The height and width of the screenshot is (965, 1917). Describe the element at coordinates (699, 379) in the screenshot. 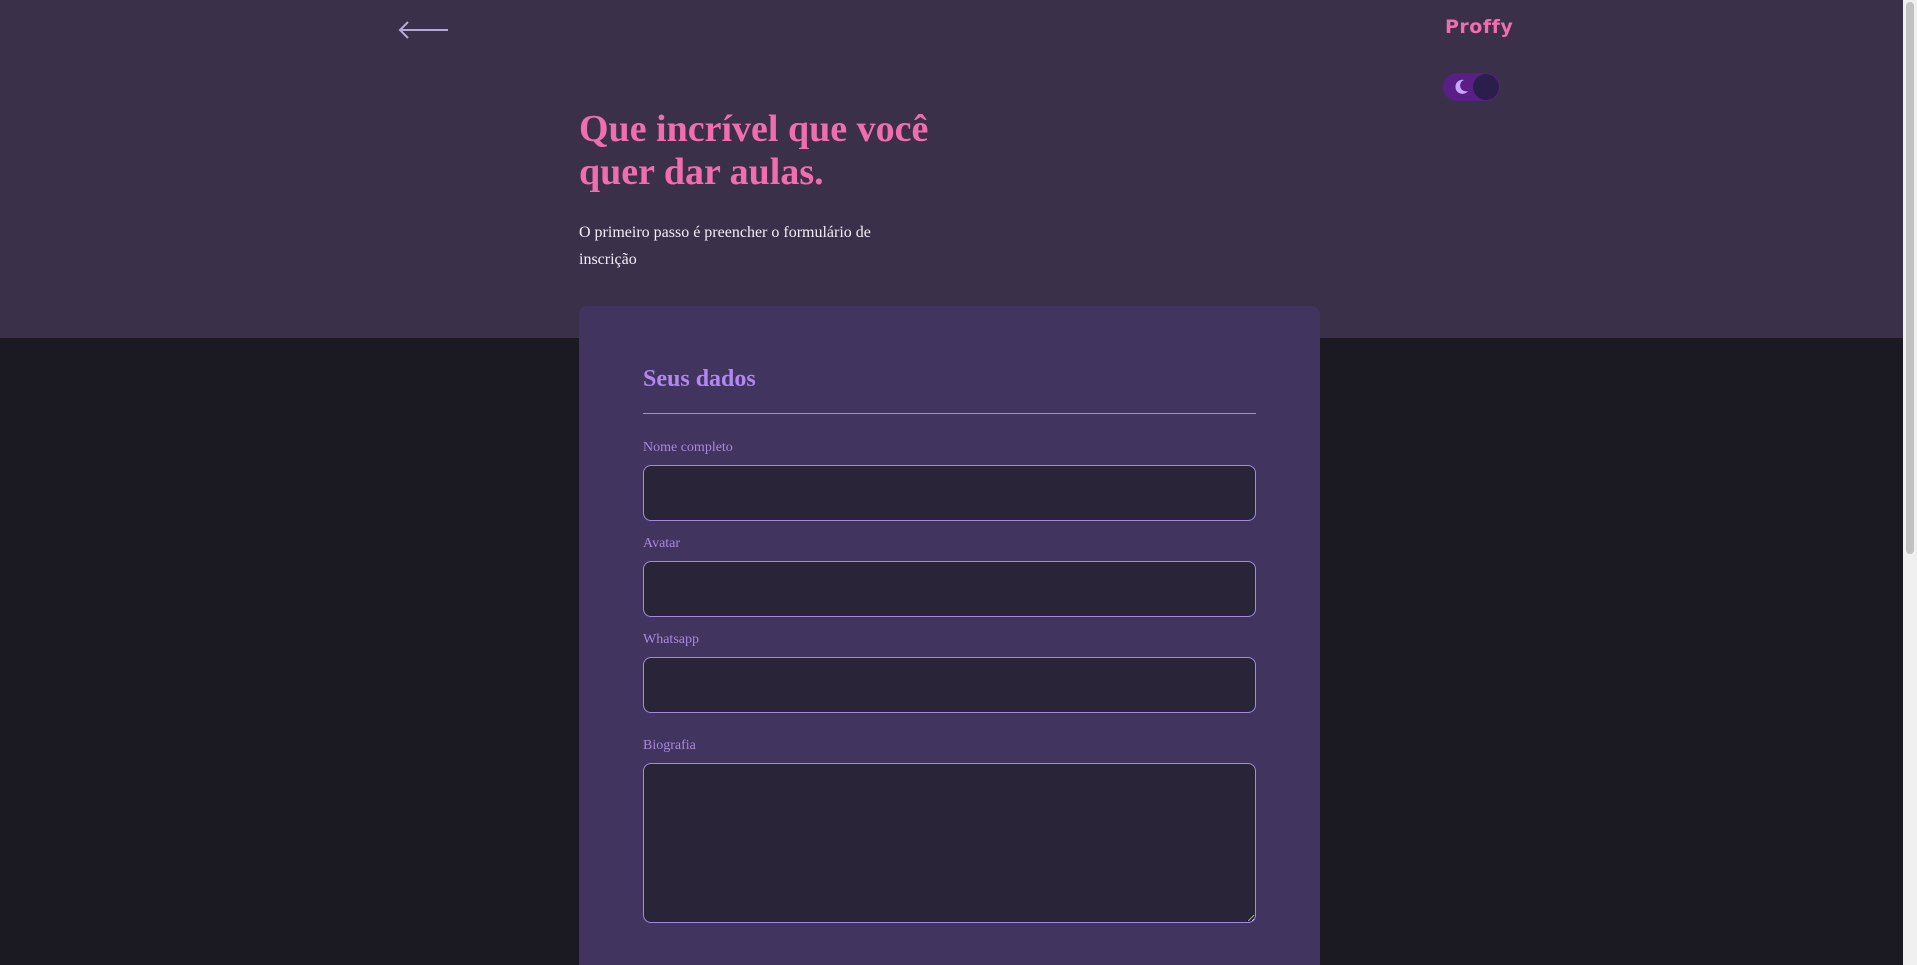

I see `section-title: Seus dados` at that location.